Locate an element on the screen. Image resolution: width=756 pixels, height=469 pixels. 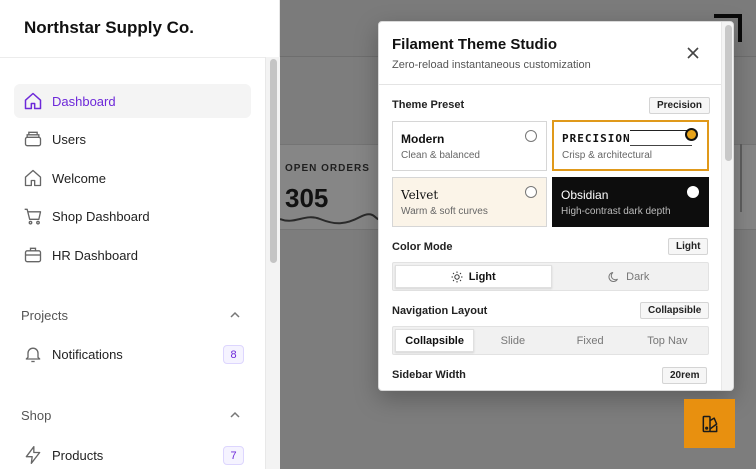
stat-value: 305 is located at coordinates (307, 198).